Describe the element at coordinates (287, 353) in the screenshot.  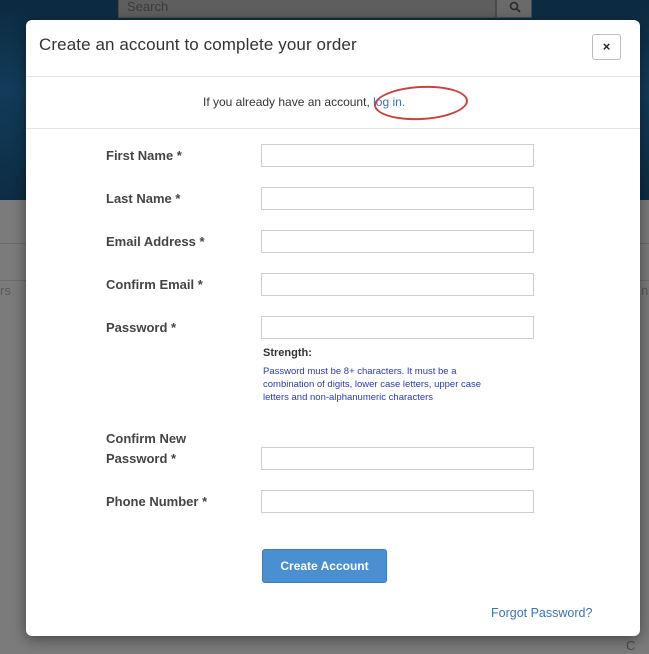
I see `password-strength-label: Strength:` at that location.